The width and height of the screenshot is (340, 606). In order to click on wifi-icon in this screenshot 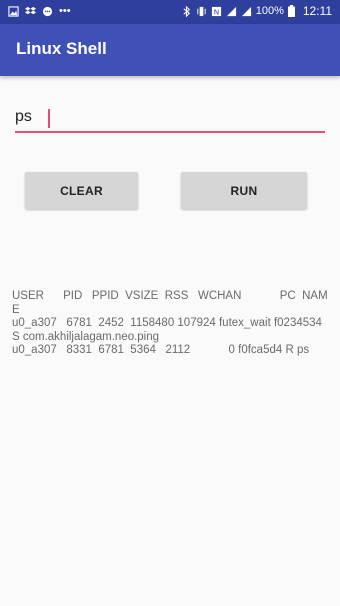, I will do `click(231, 11)`.